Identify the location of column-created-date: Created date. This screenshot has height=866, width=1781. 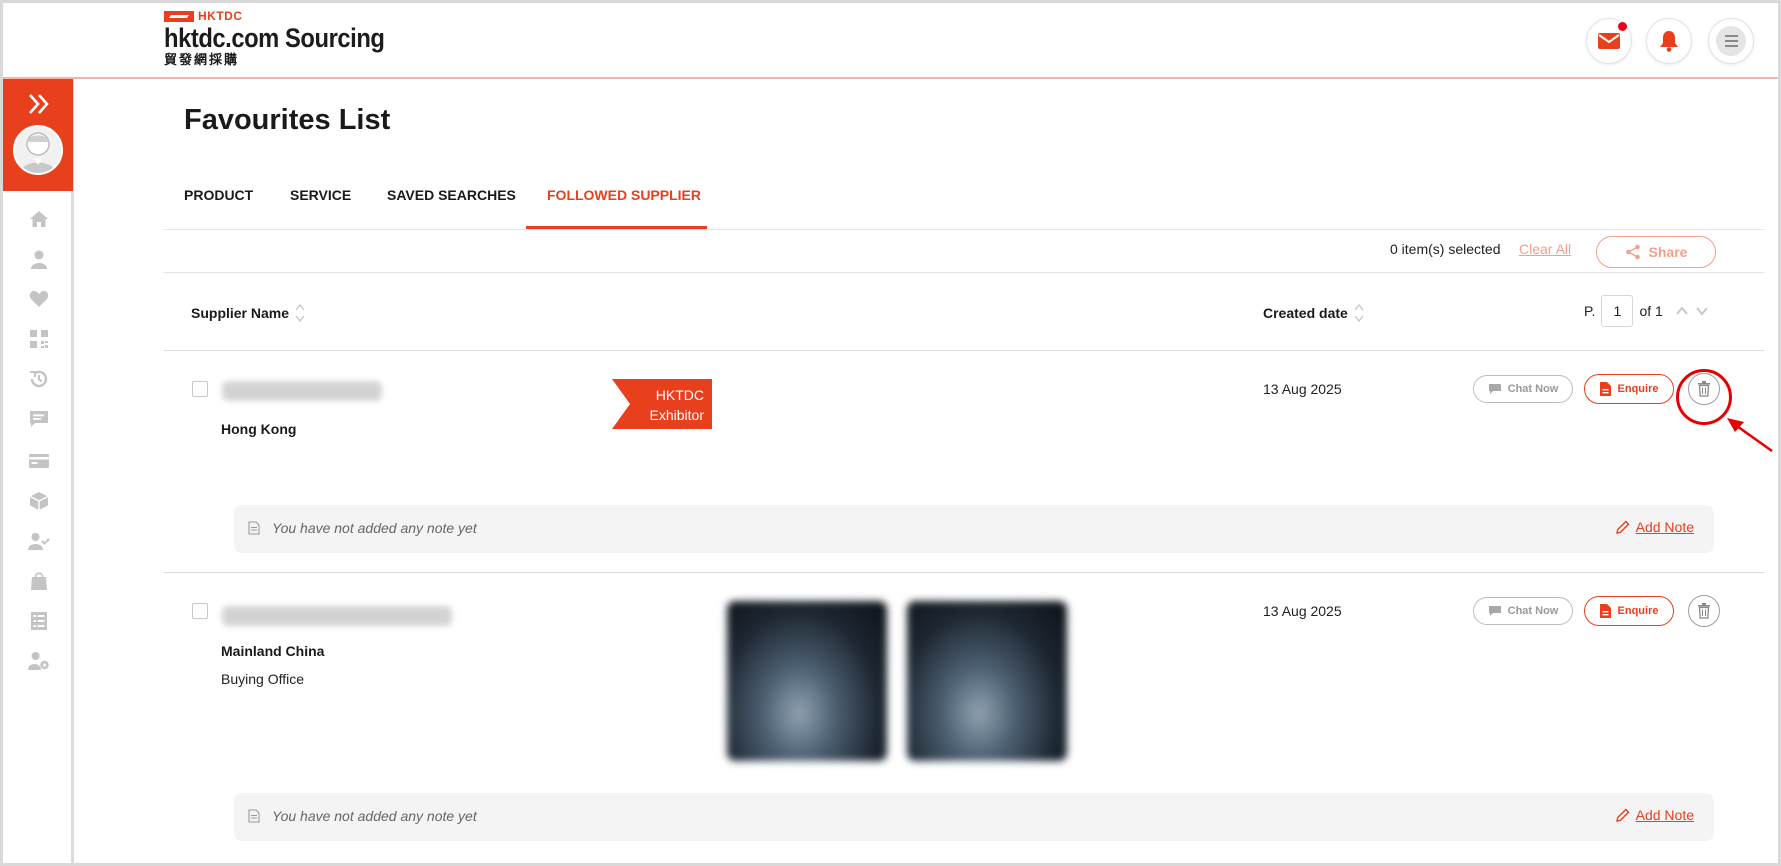
(1313, 313).